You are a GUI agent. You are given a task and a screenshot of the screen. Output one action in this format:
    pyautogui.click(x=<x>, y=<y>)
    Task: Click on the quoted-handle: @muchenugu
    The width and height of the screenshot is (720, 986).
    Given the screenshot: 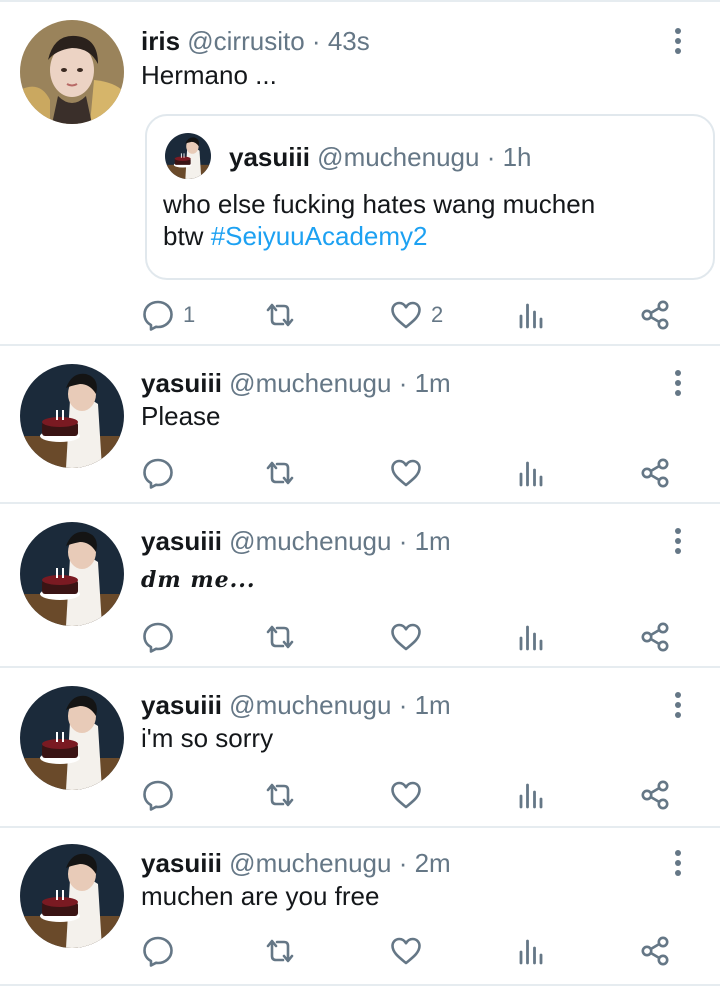 What is the action you would take?
    pyautogui.click(x=398, y=157)
    